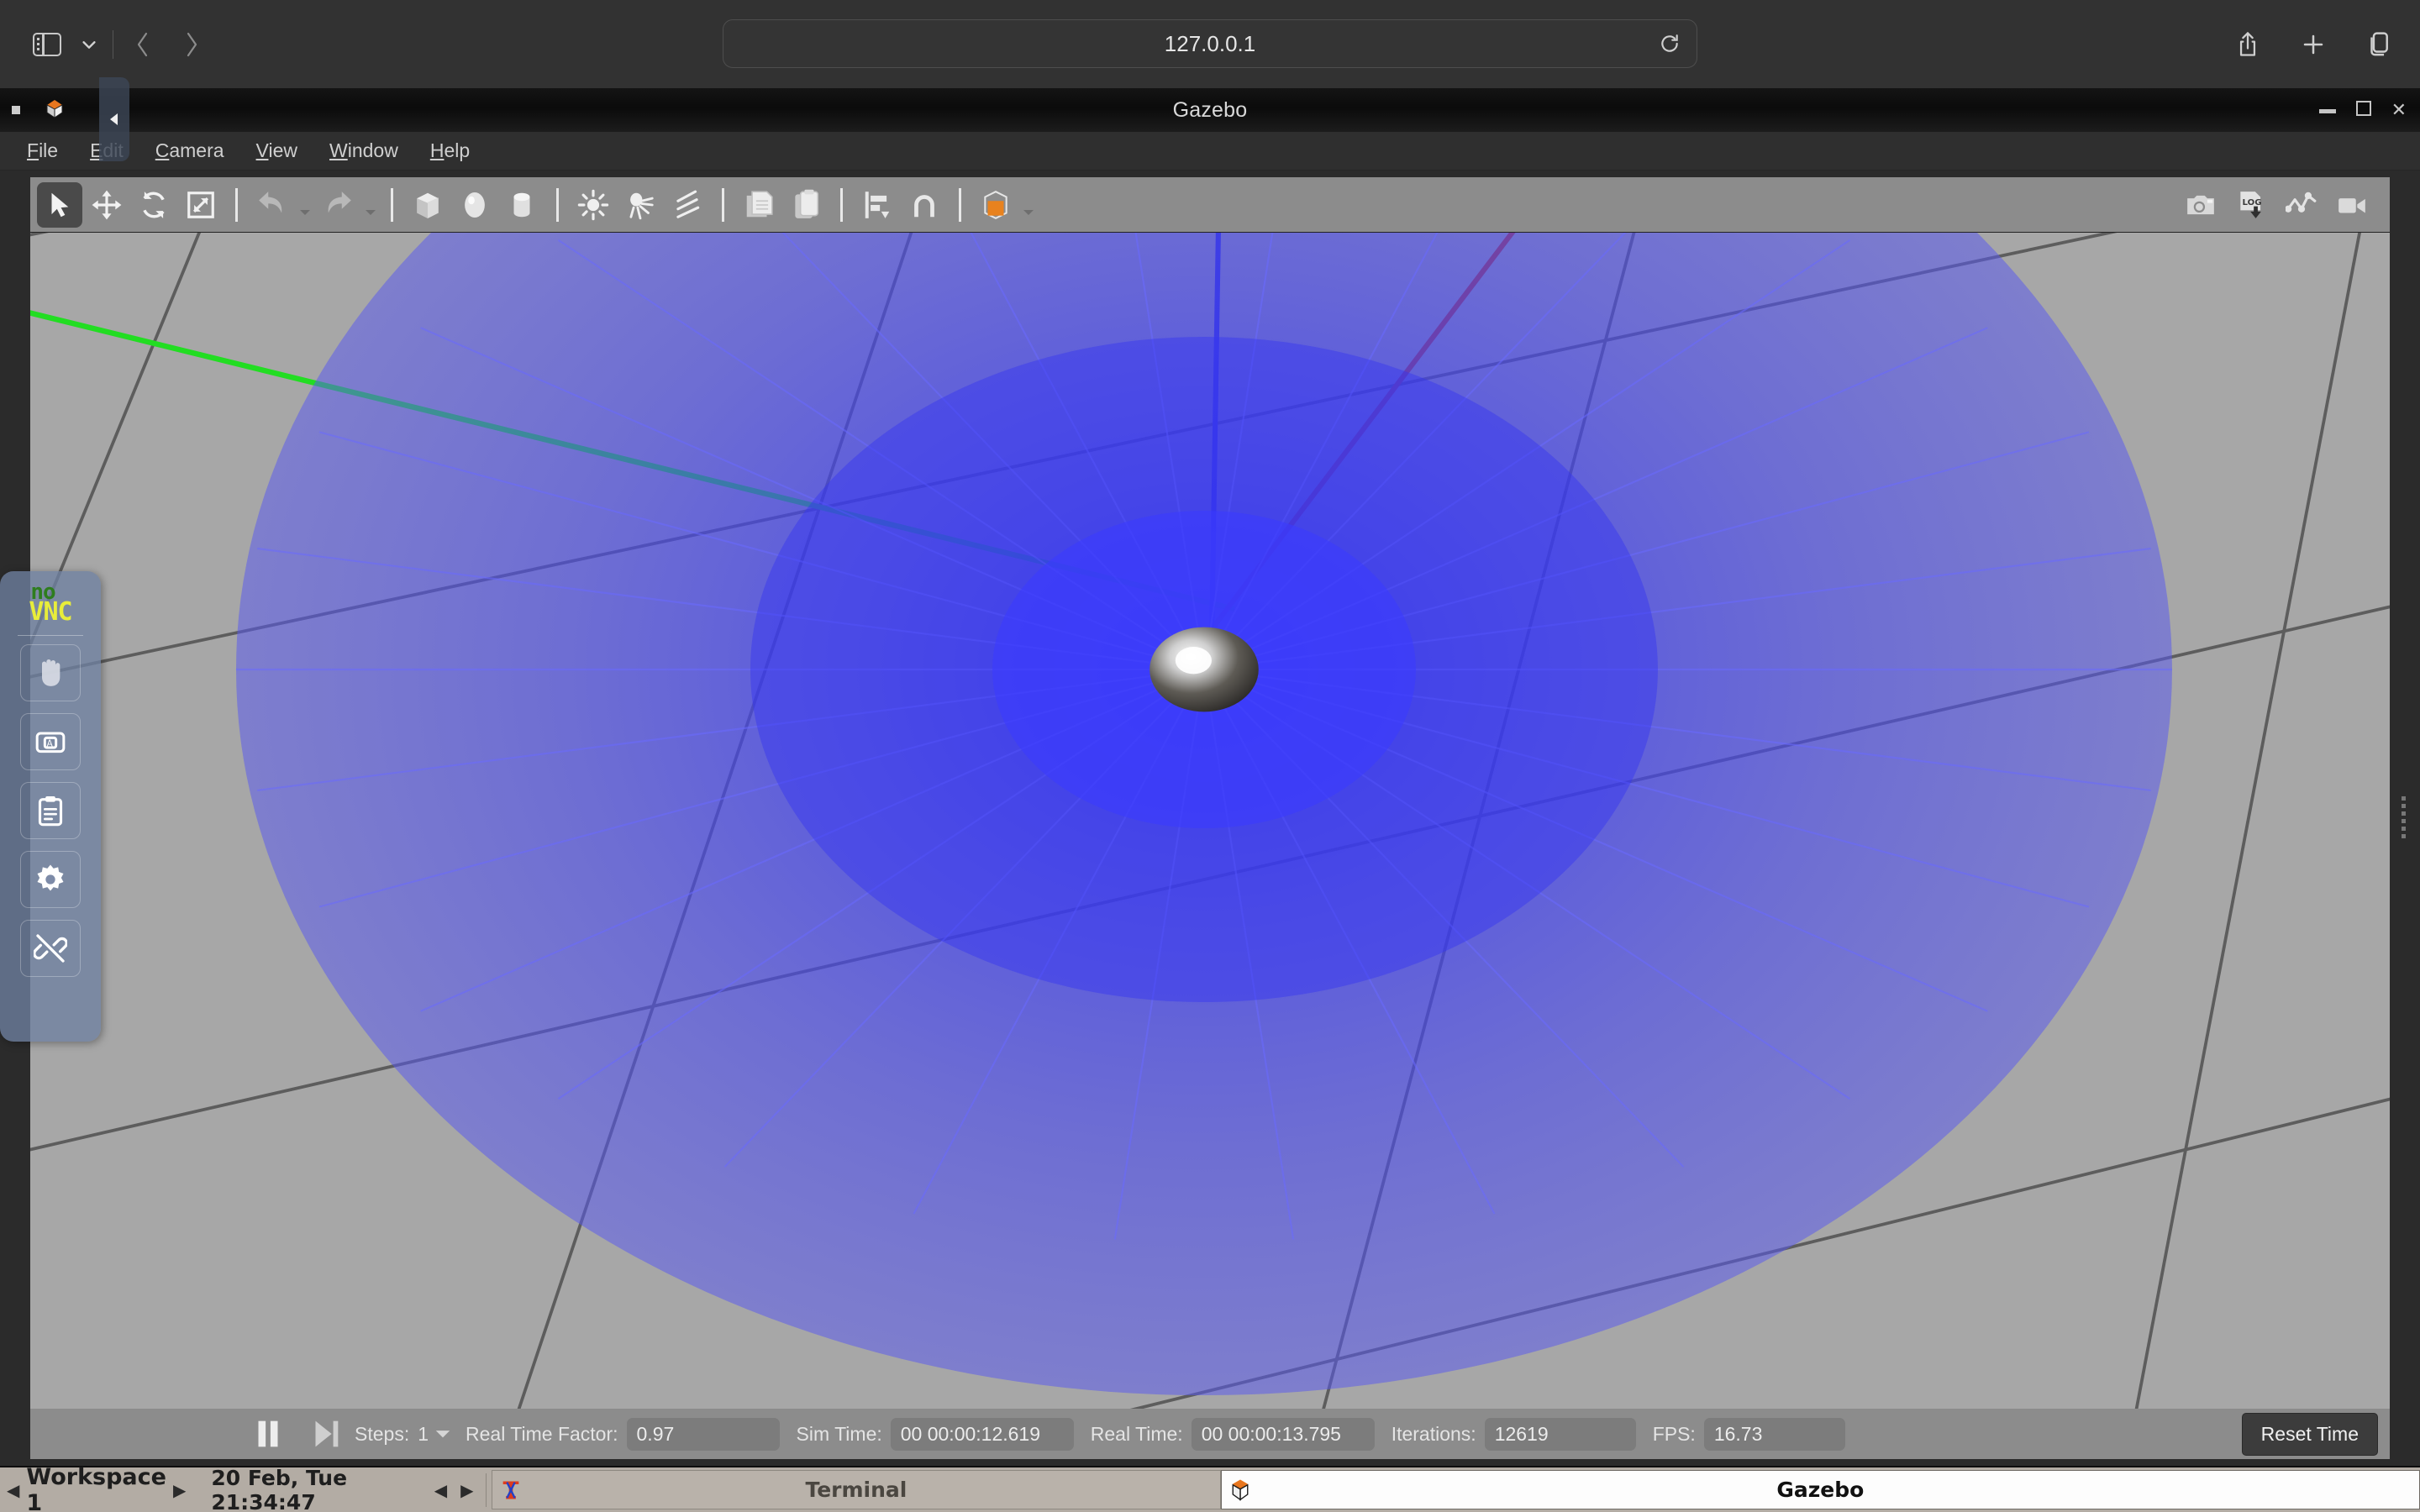  What do you see at coordinates (441, 1490) in the screenshot?
I see `clock-prev-button: ◀` at bounding box center [441, 1490].